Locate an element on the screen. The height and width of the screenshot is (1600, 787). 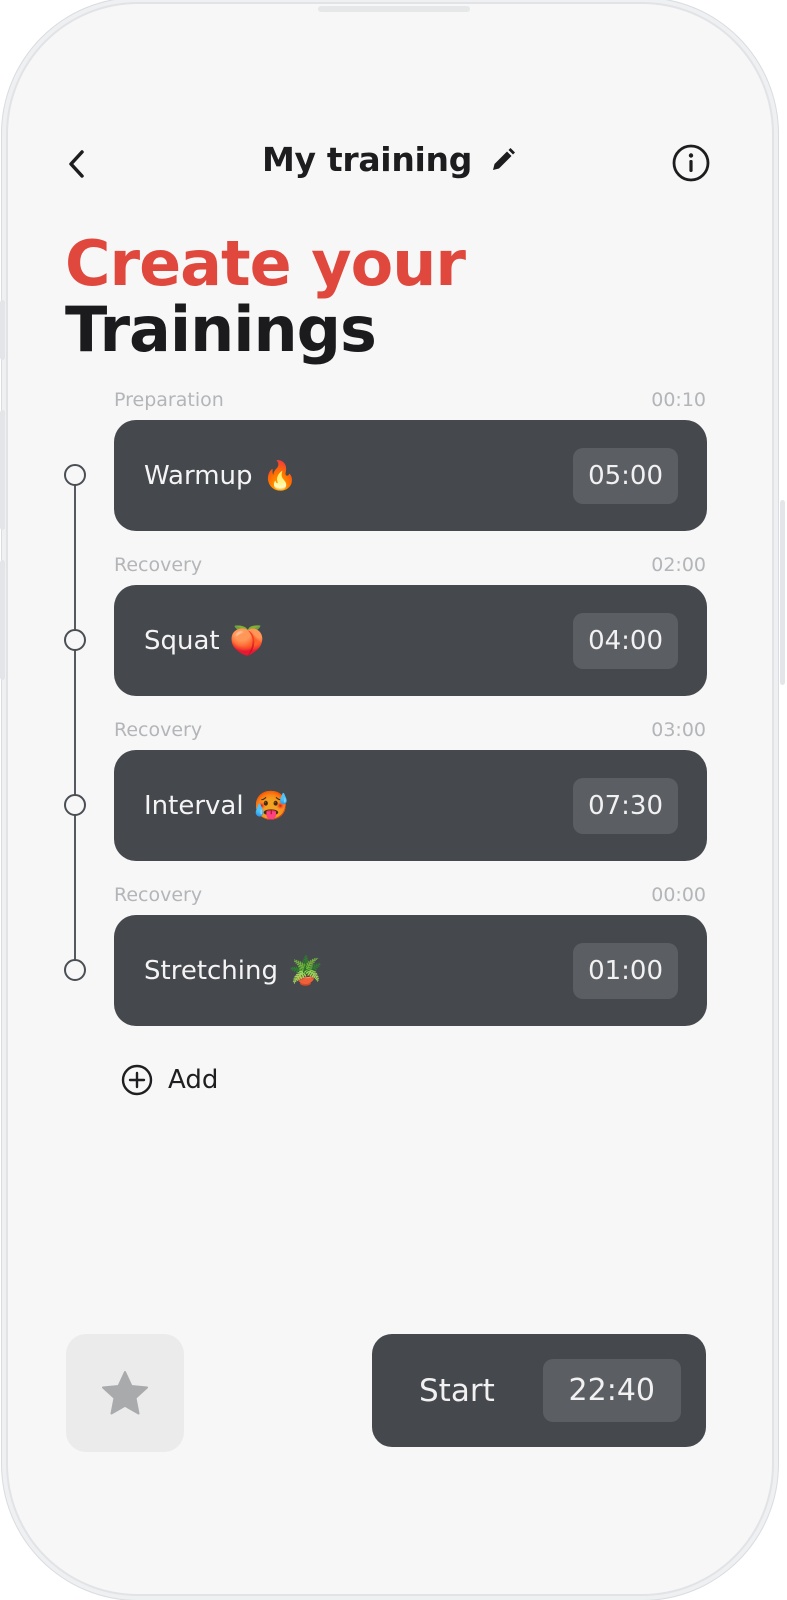
header: My training is located at coordinates (390, 159).